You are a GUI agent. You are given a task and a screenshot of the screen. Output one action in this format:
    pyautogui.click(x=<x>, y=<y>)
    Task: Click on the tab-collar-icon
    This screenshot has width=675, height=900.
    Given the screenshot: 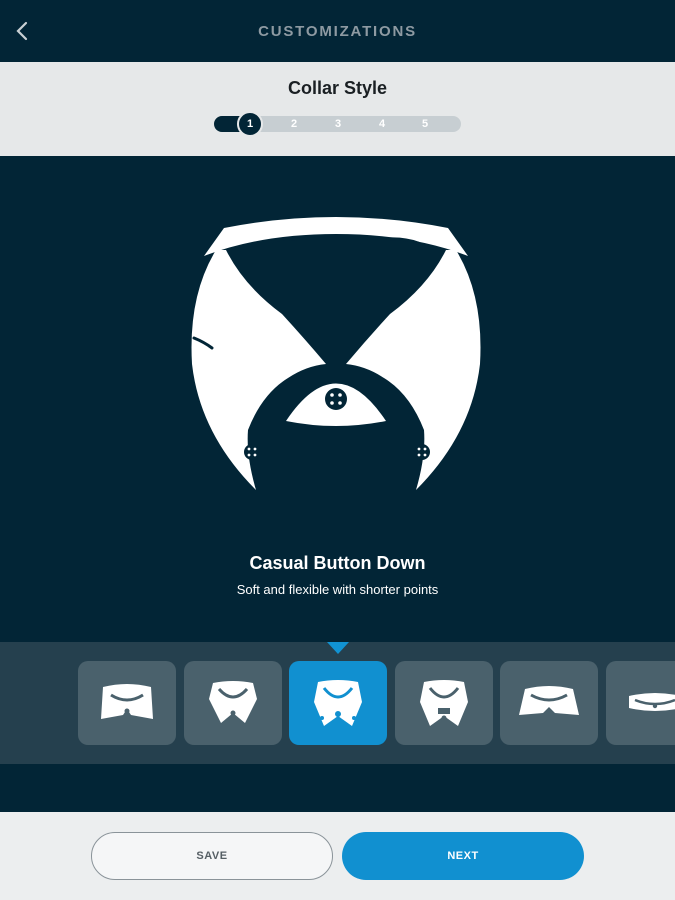 What is the action you would take?
    pyautogui.click(x=444, y=703)
    